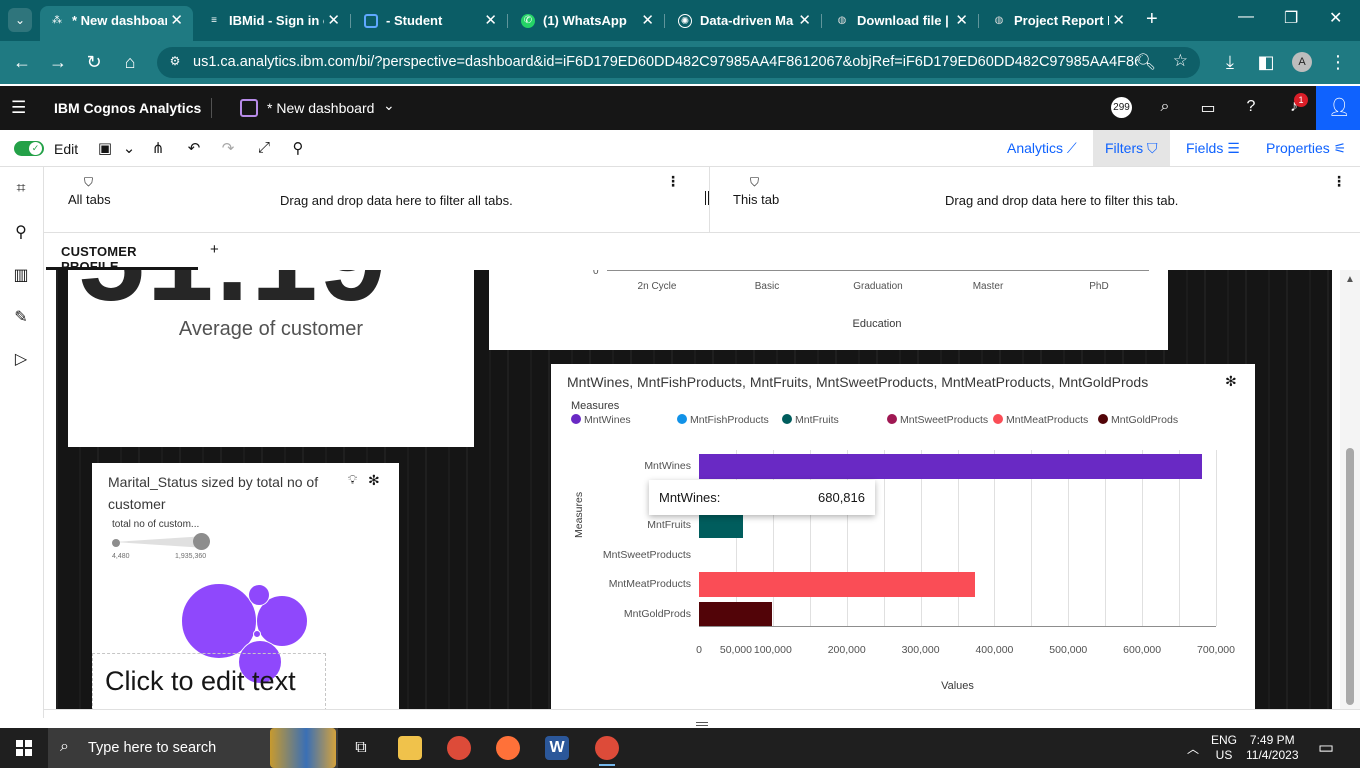  Describe the element at coordinates (1131, 148) in the screenshot. I see `tab-filters: Filters ⛉` at that location.